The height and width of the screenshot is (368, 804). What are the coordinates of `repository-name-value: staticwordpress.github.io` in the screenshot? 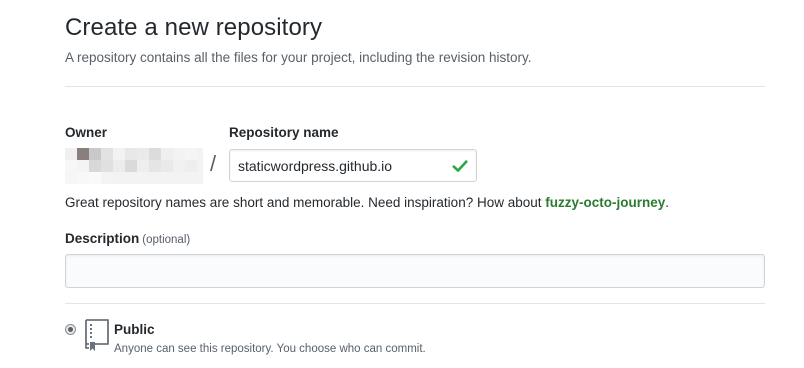 It's located at (315, 165).